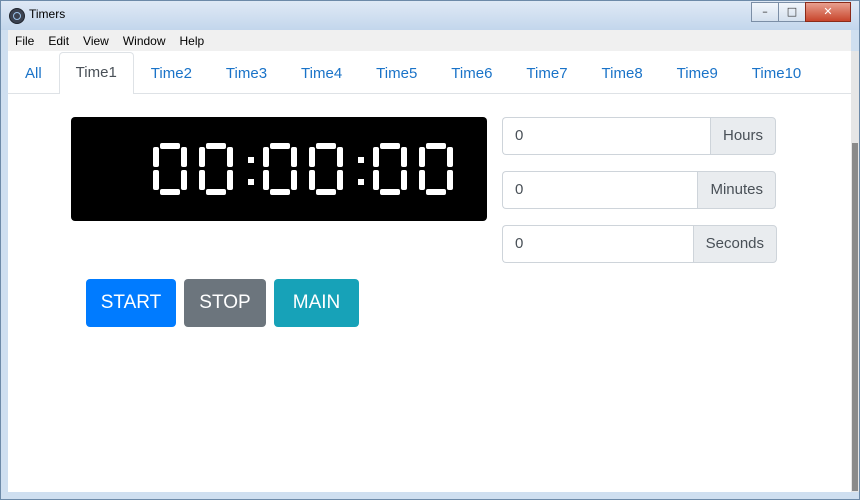  Describe the element at coordinates (303, 169) in the screenshot. I see `digital-digits` at that location.